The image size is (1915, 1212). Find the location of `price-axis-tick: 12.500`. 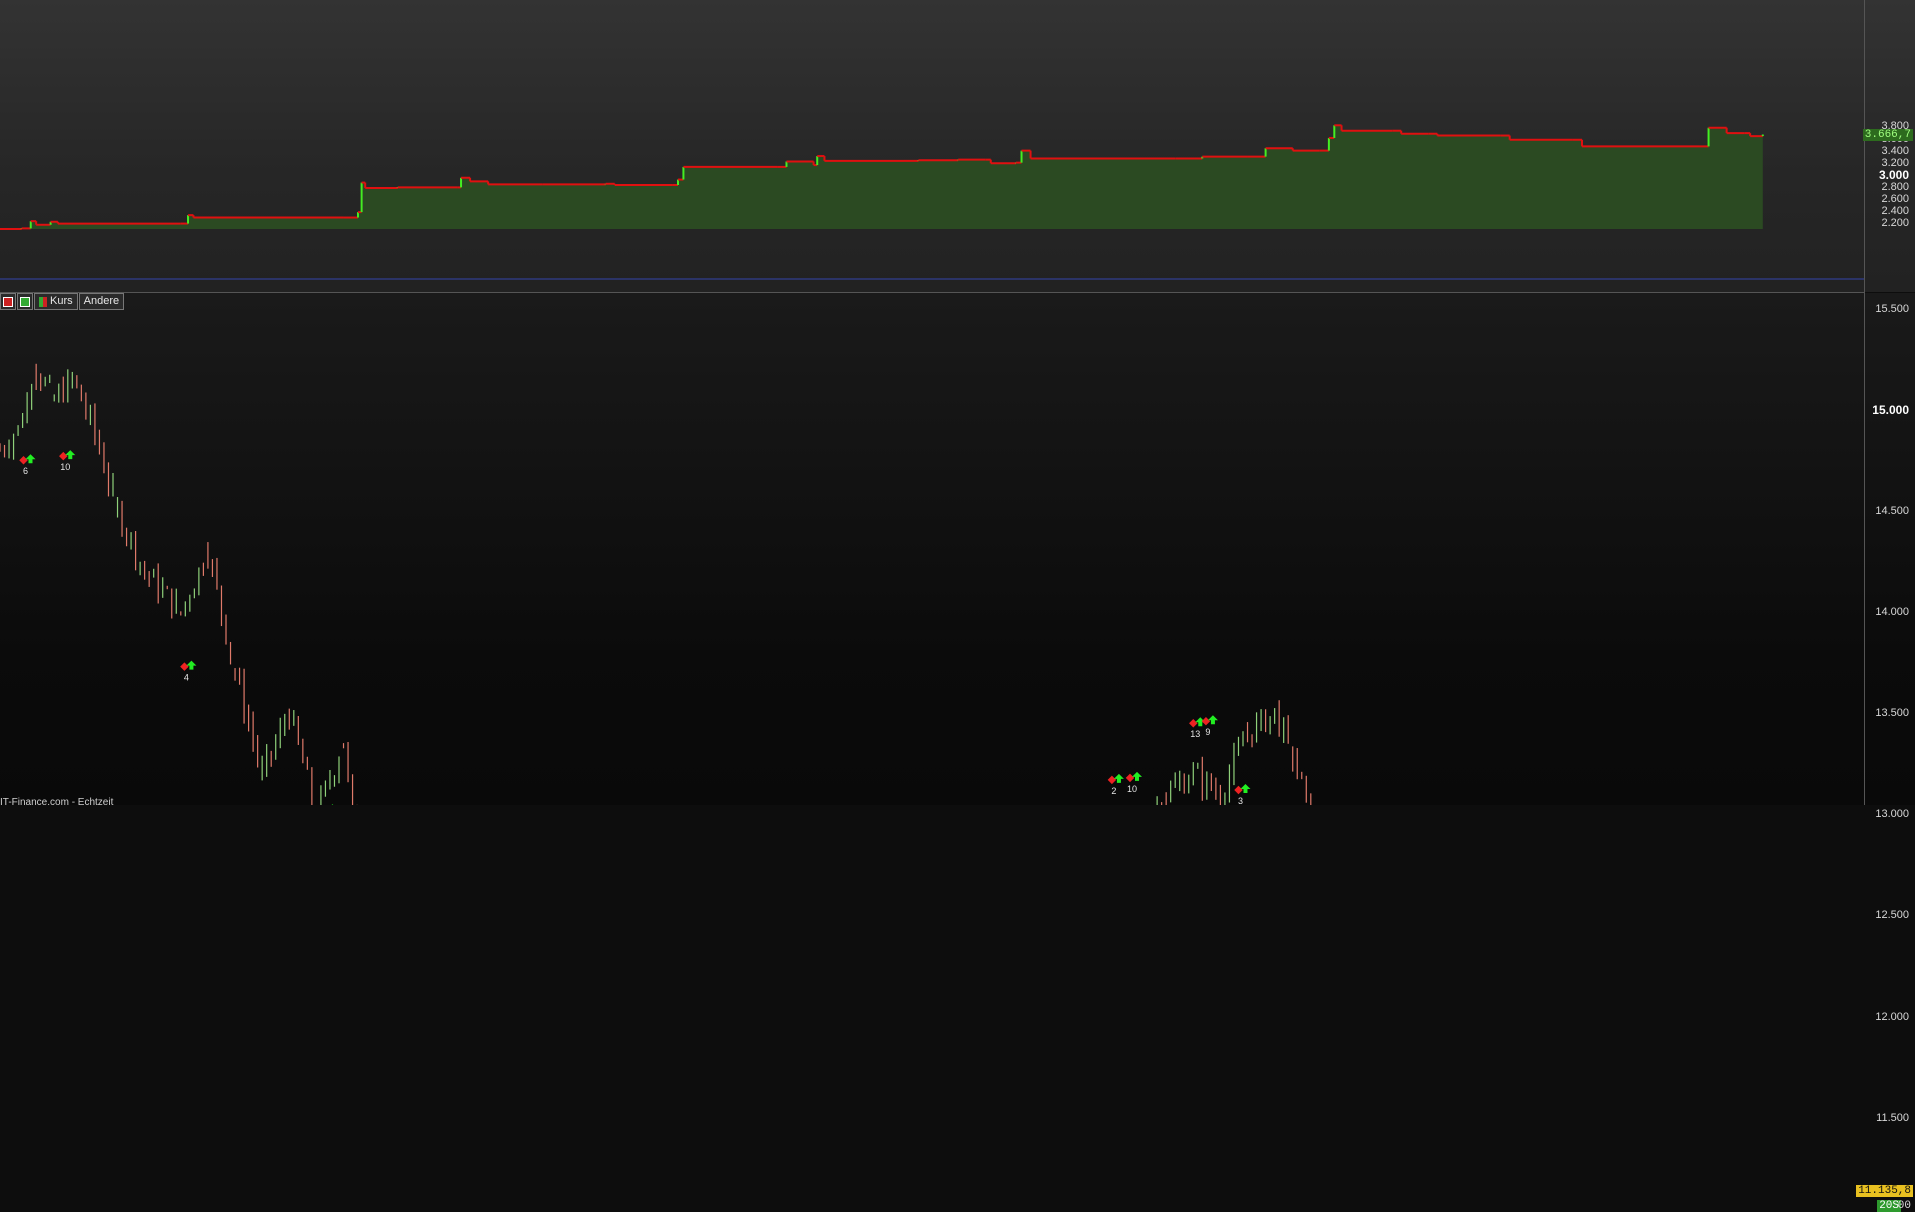

price-axis-tick: 12.500 is located at coordinates (1892, 915).